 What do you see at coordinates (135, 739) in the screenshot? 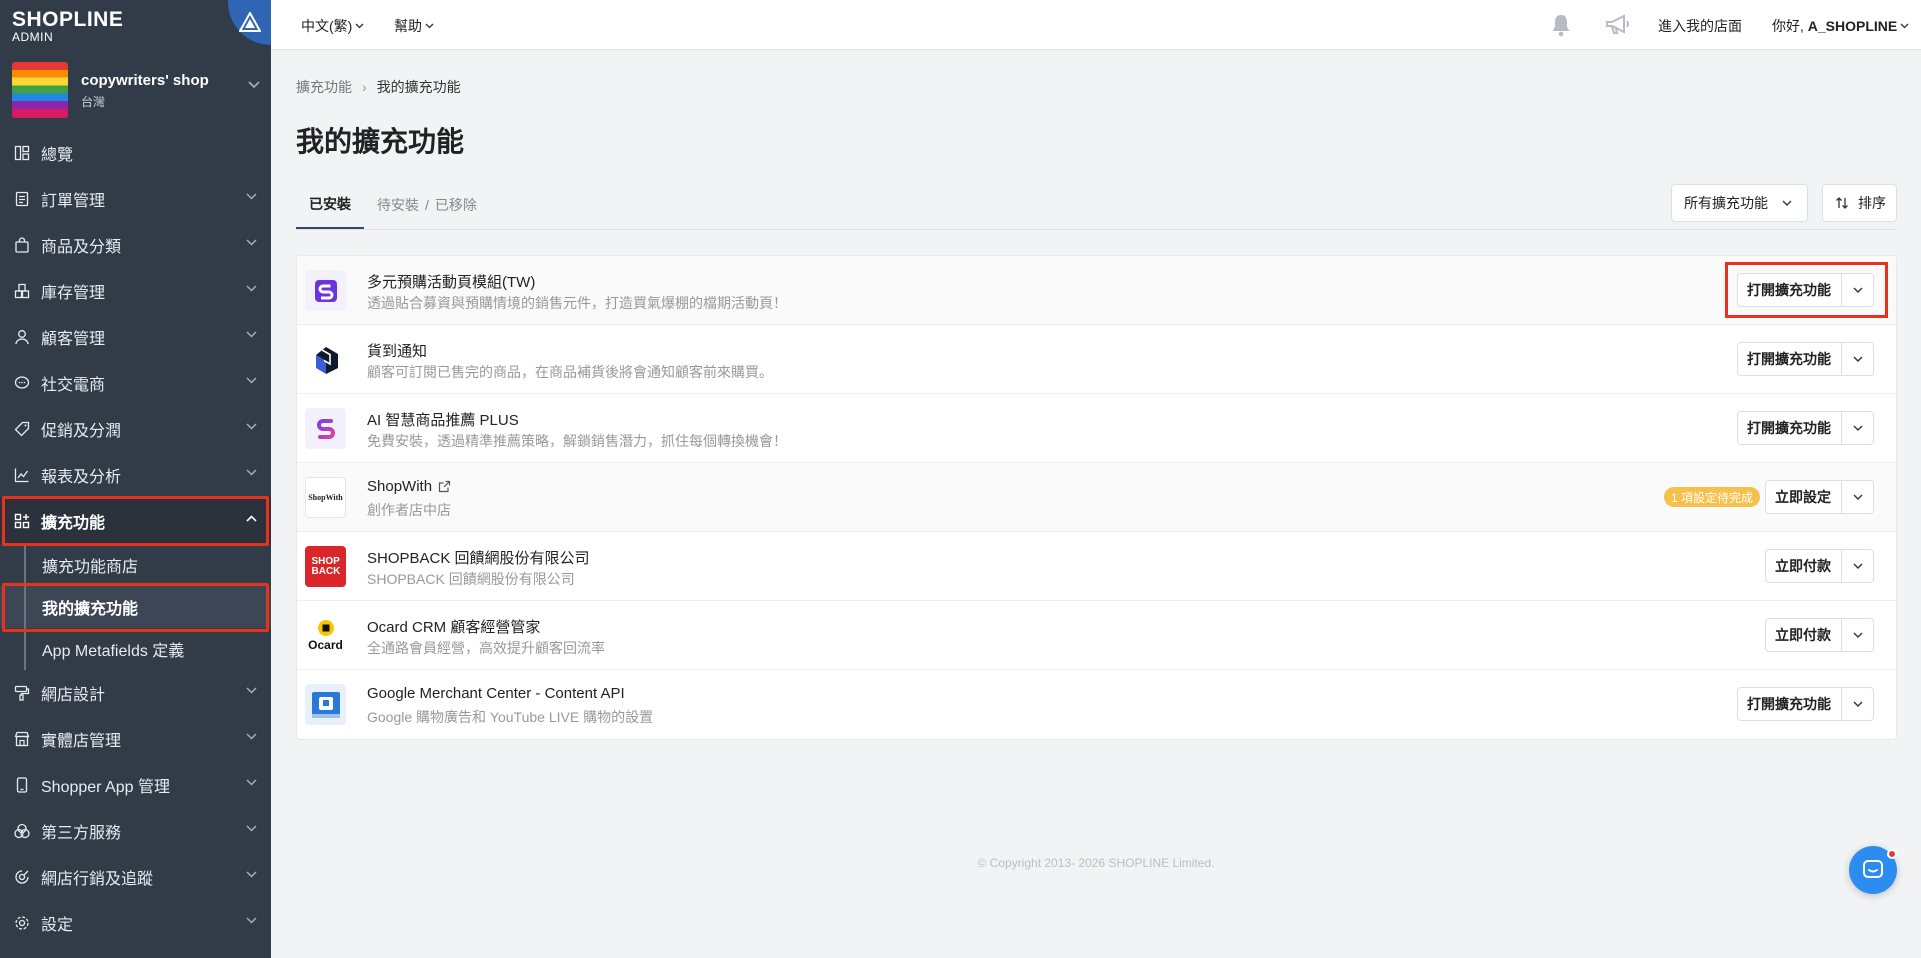
I see `sidebar-item-retail-store: 實體店管理` at bounding box center [135, 739].